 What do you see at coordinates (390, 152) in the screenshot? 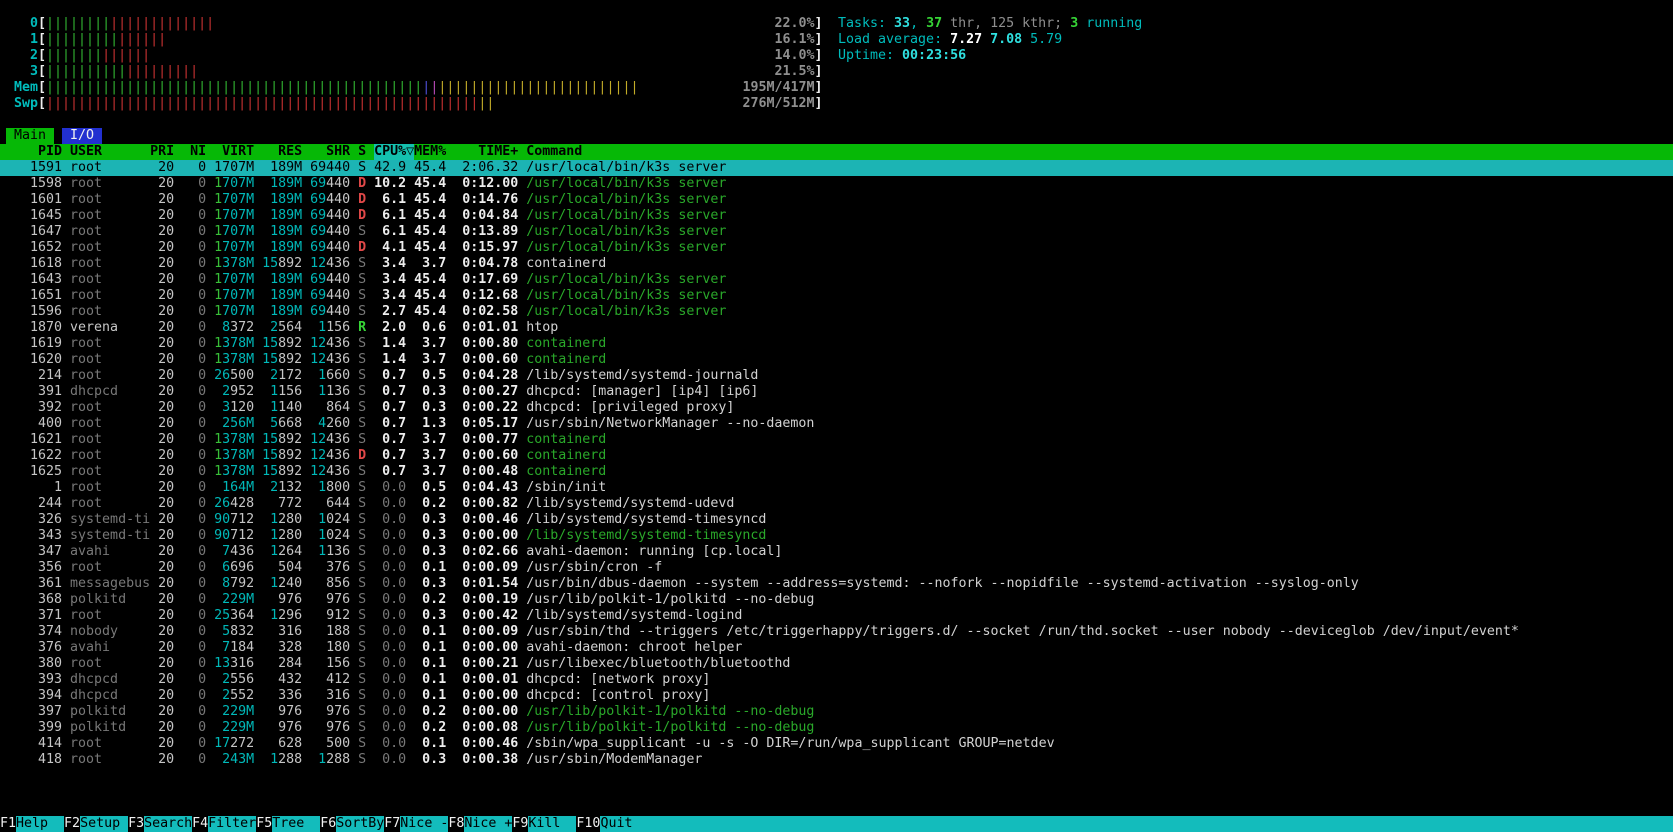
I see `column-header-cpu: CPU%` at bounding box center [390, 152].